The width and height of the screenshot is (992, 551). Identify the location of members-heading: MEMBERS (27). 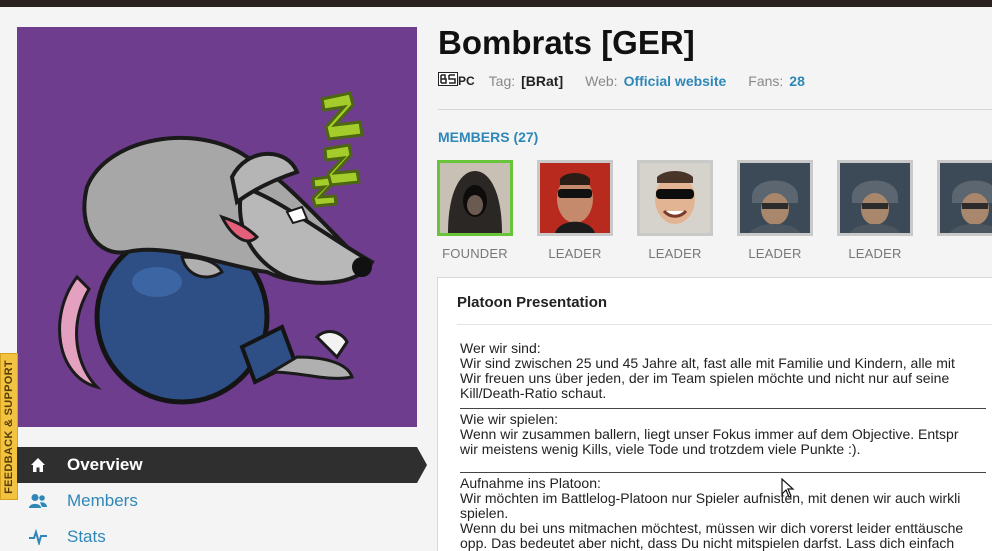
(488, 137).